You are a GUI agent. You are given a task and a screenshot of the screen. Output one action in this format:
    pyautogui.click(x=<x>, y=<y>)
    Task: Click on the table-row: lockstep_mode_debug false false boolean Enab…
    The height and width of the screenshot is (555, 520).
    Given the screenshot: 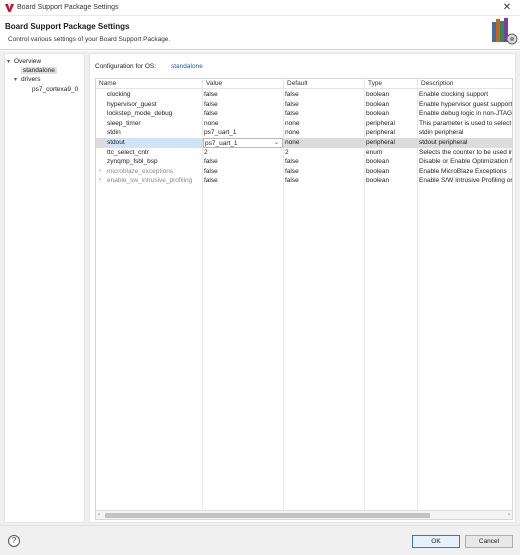 What is the action you would take?
    pyautogui.click(x=304, y=114)
    